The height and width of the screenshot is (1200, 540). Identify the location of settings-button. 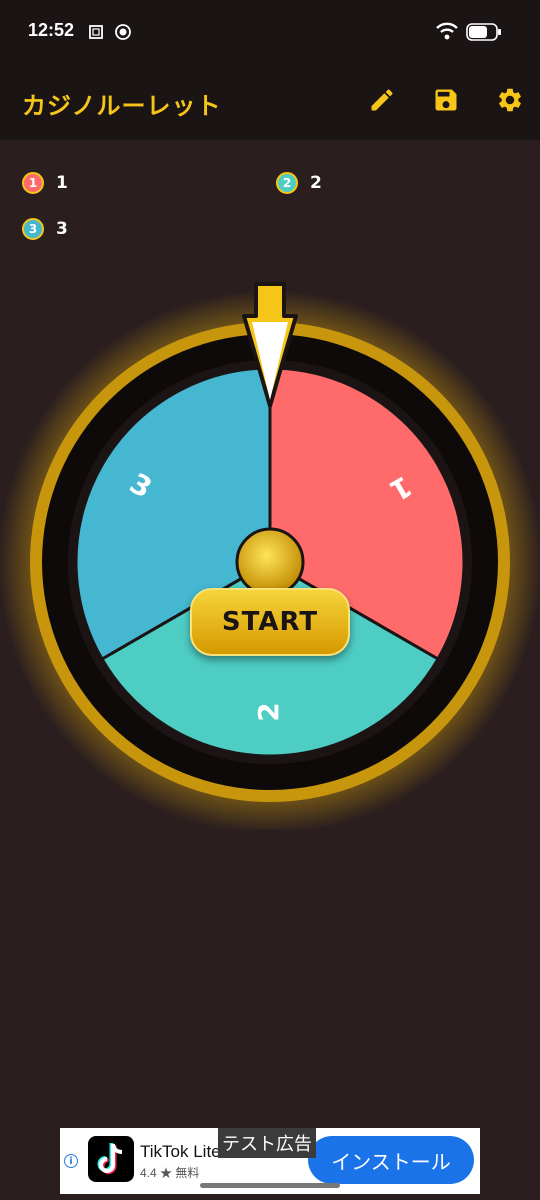
(510, 102).